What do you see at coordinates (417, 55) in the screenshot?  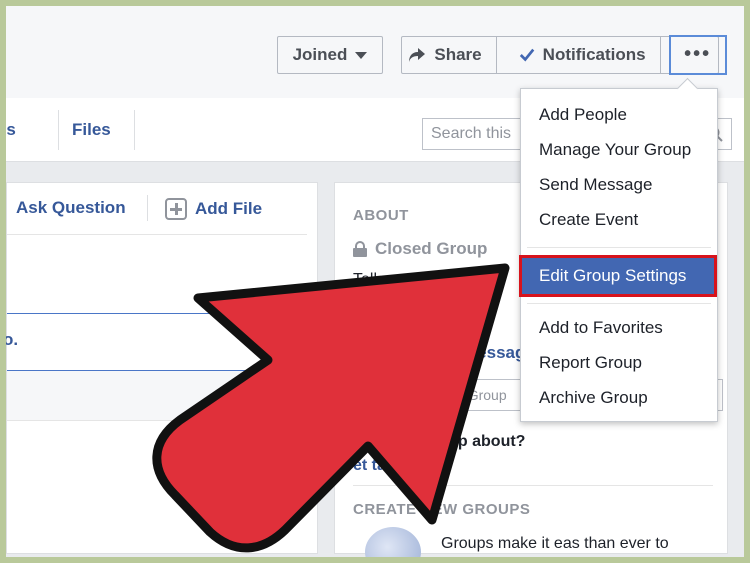 I see `share-arrow-icon` at bounding box center [417, 55].